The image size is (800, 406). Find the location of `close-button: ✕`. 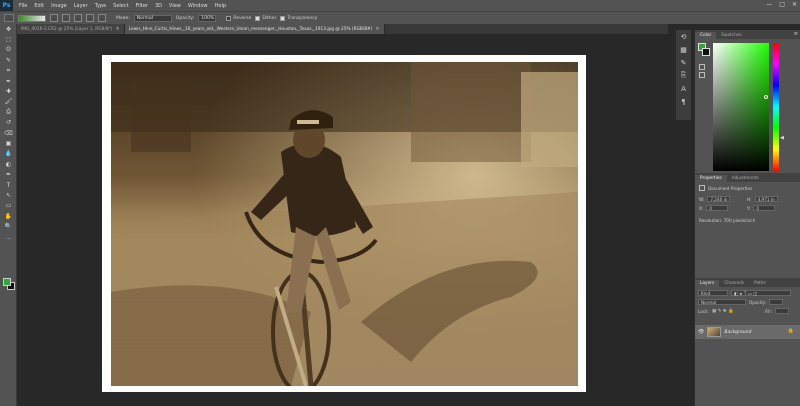

close-button: ✕ is located at coordinates (794, 4).